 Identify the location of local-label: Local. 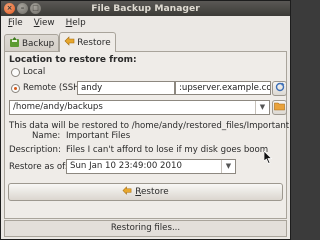
(34, 72).